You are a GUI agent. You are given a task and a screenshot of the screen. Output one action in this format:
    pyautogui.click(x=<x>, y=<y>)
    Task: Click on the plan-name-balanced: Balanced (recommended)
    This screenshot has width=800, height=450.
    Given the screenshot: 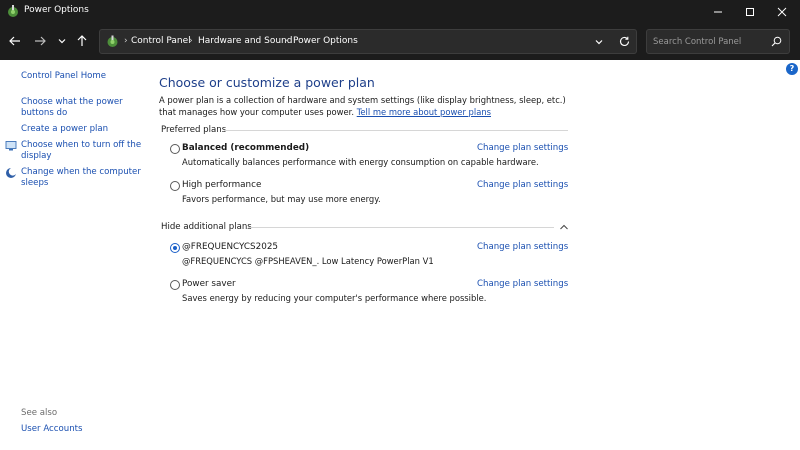 What is the action you would take?
    pyautogui.click(x=245, y=148)
    